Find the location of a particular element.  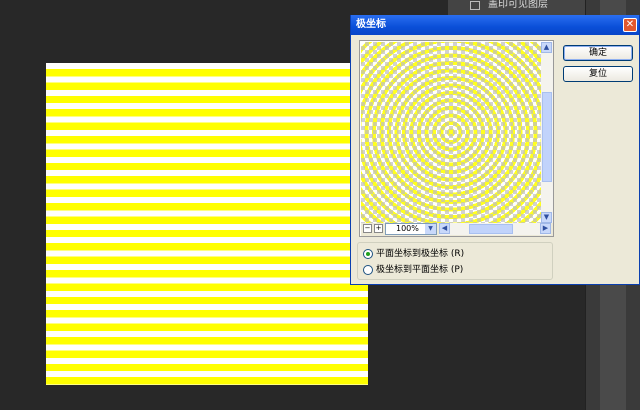

layer-icon is located at coordinates (475, 5).